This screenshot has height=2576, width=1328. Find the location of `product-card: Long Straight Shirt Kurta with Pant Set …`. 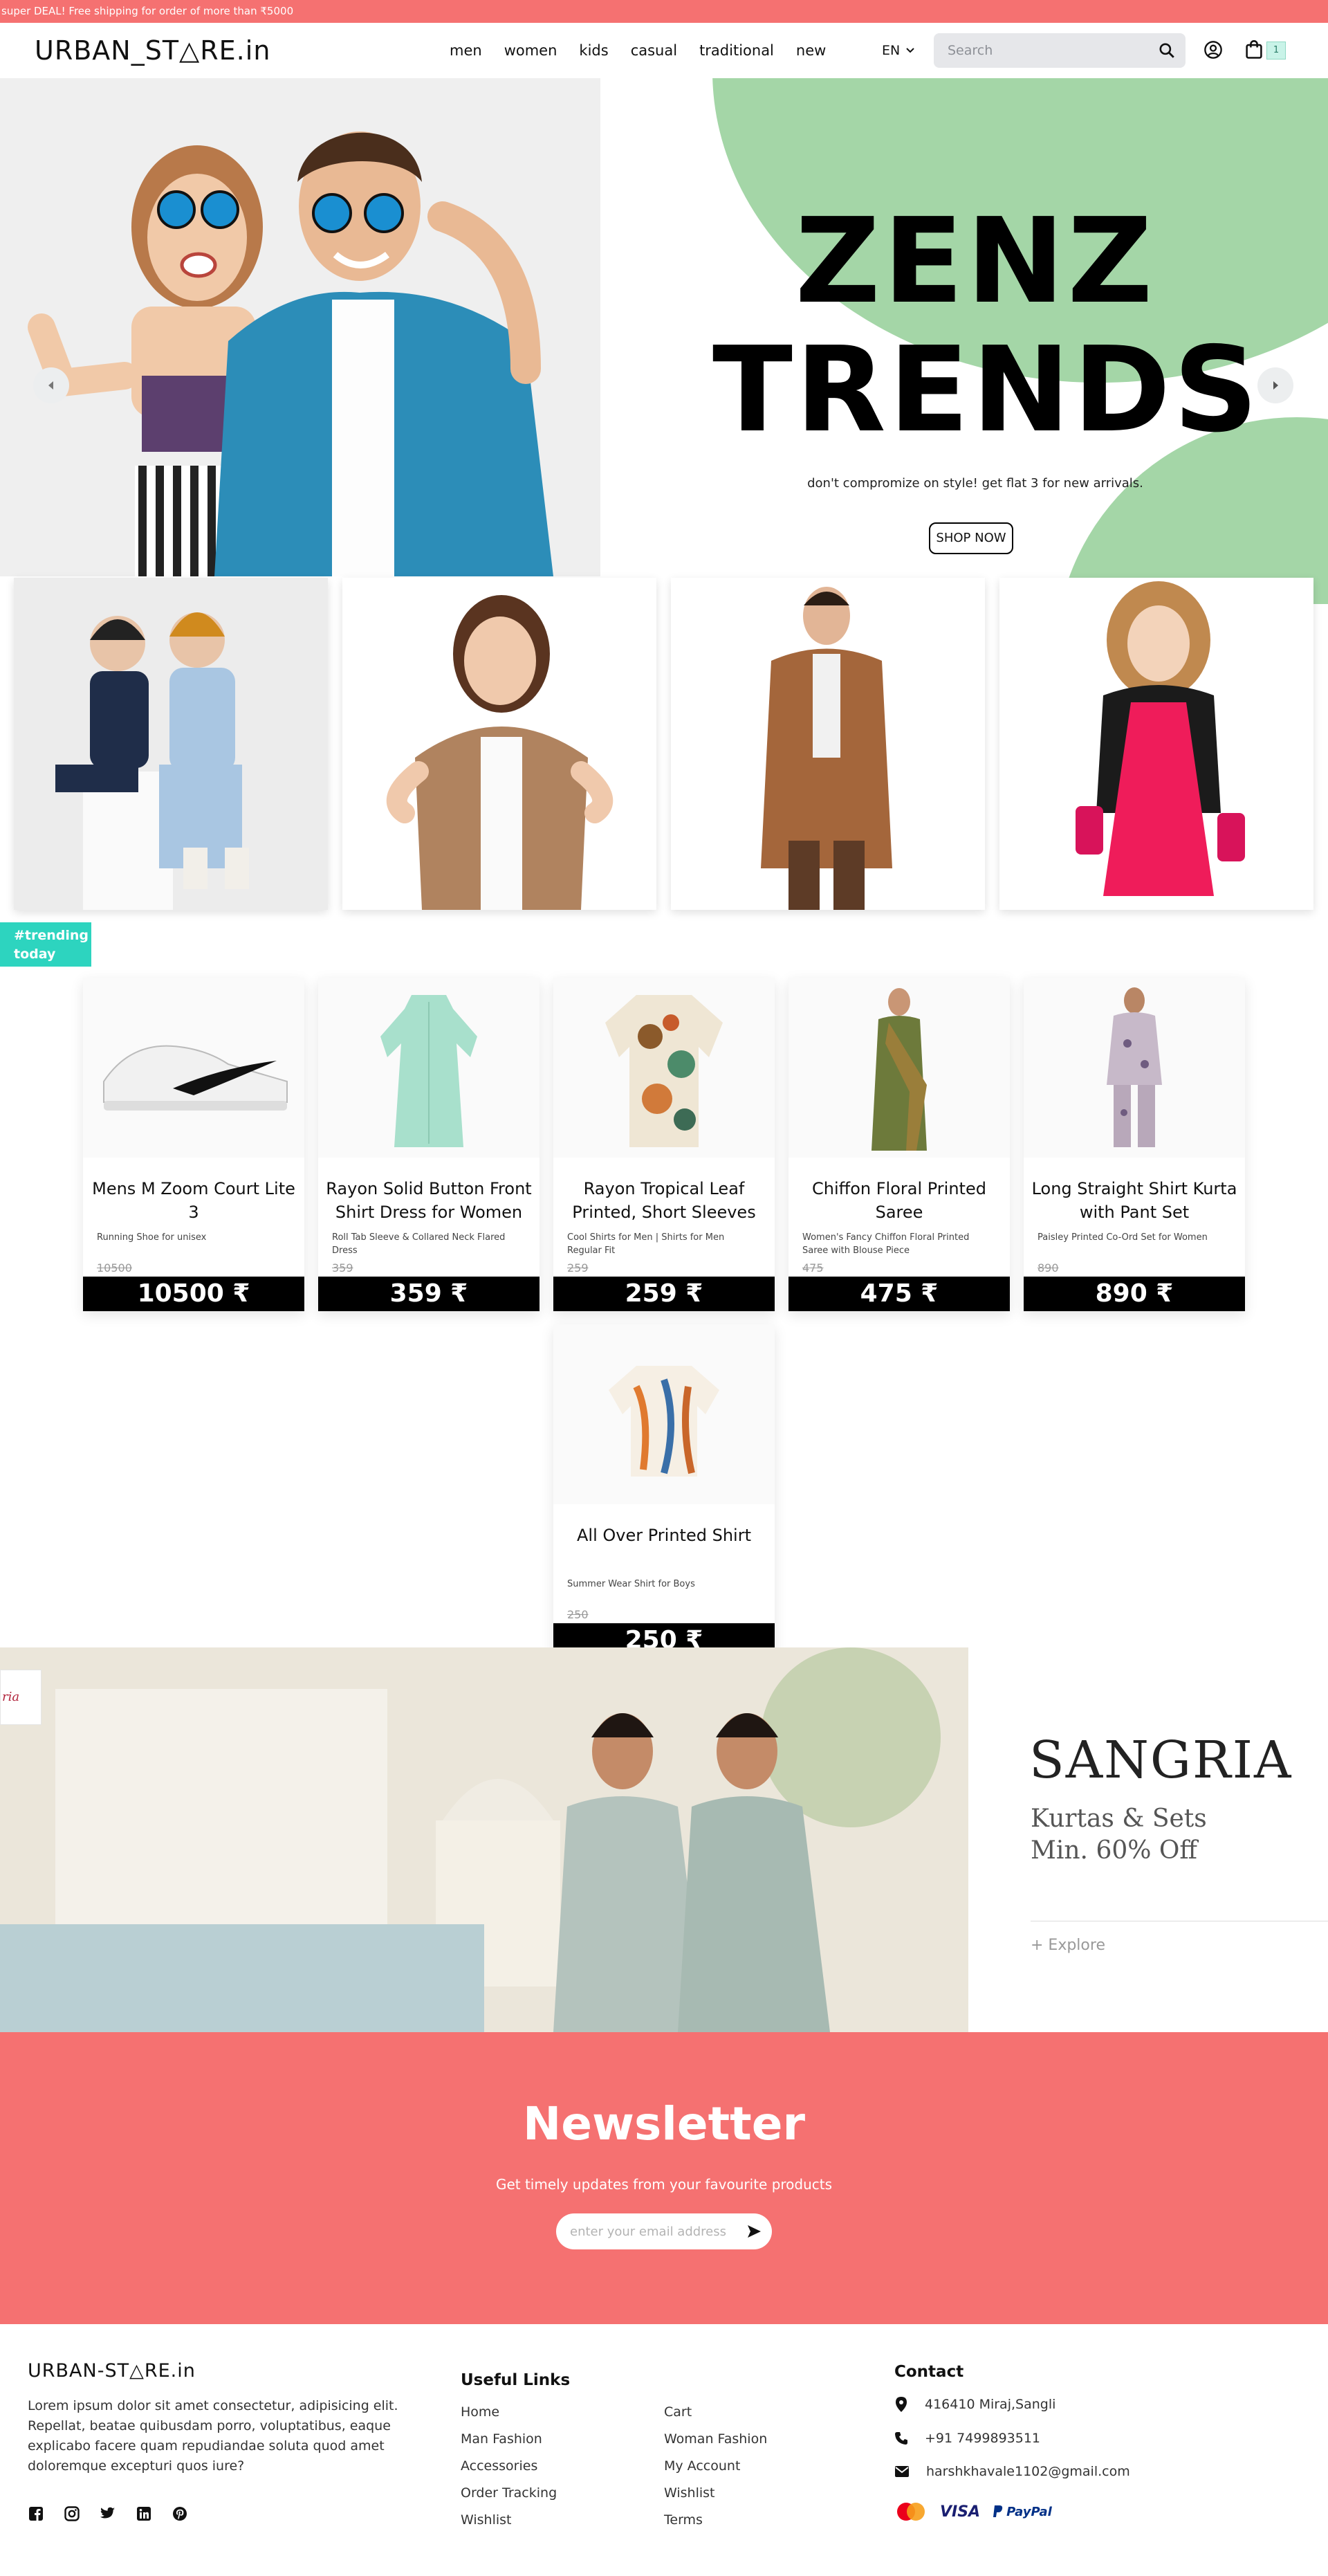

product-card: Long Straight Shirt Kurta with Pant Set … is located at coordinates (1134, 1144).